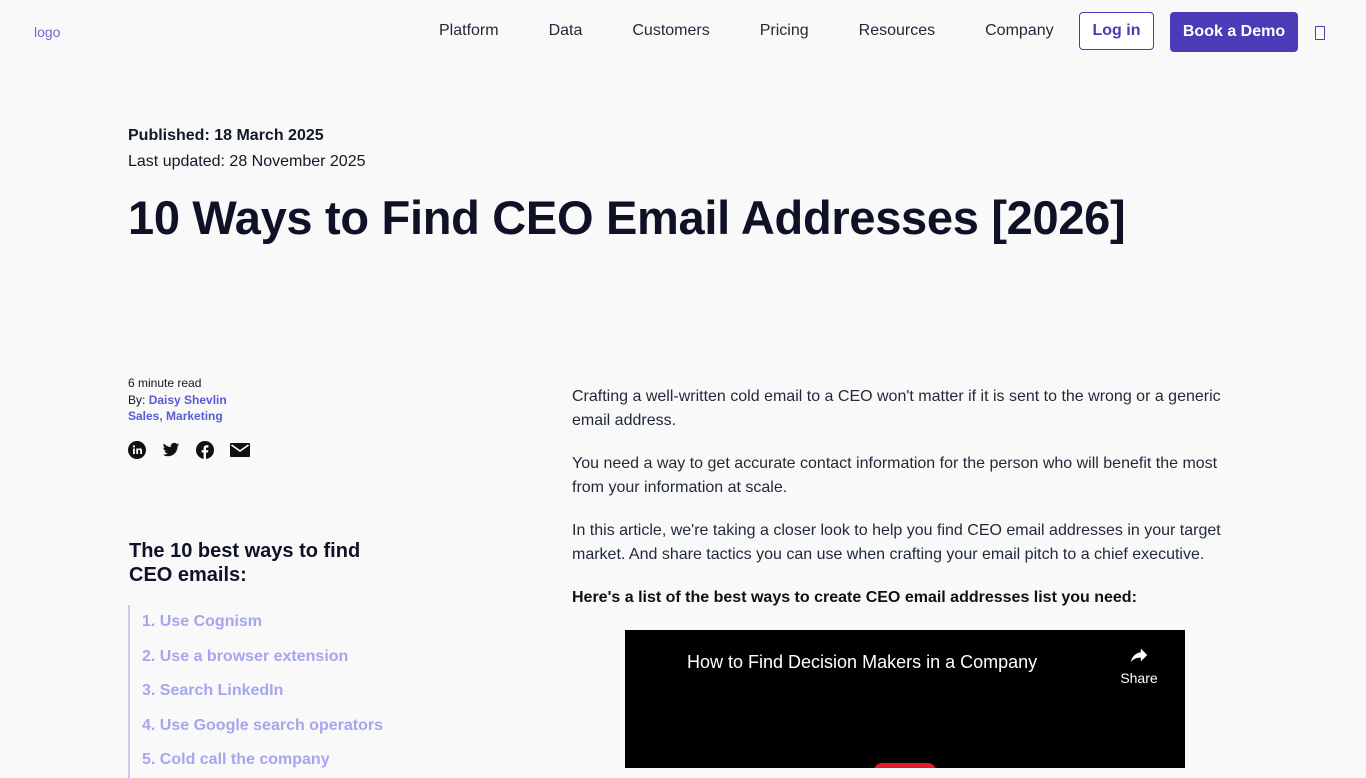 The width and height of the screenshot is (1366, 778). I want to click on logo-alt-text: logo, so click(47, 32).